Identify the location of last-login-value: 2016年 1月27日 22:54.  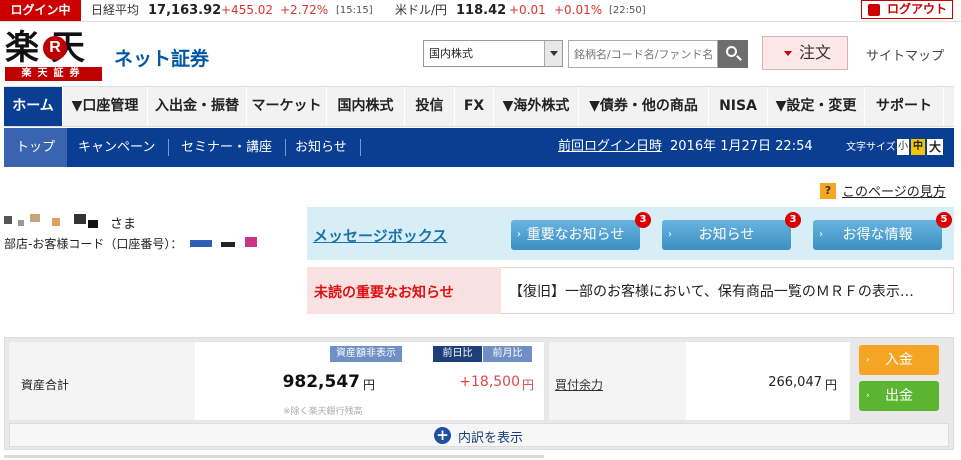
(741, 146).